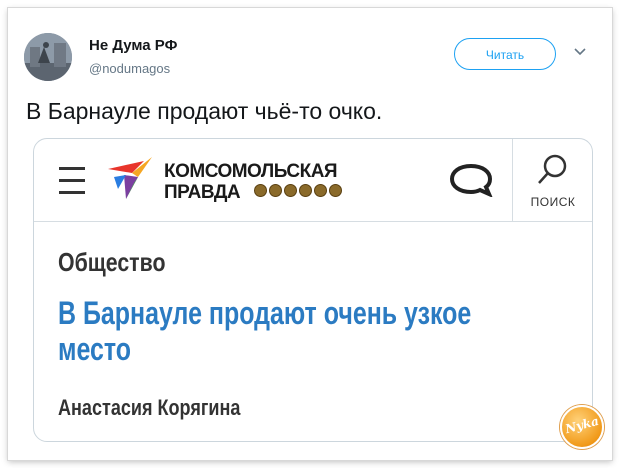  What do you see at coordinates (553, 202) in the screenshot?
I see `search-label: ПОИСК` at bounding box center [553, 202].